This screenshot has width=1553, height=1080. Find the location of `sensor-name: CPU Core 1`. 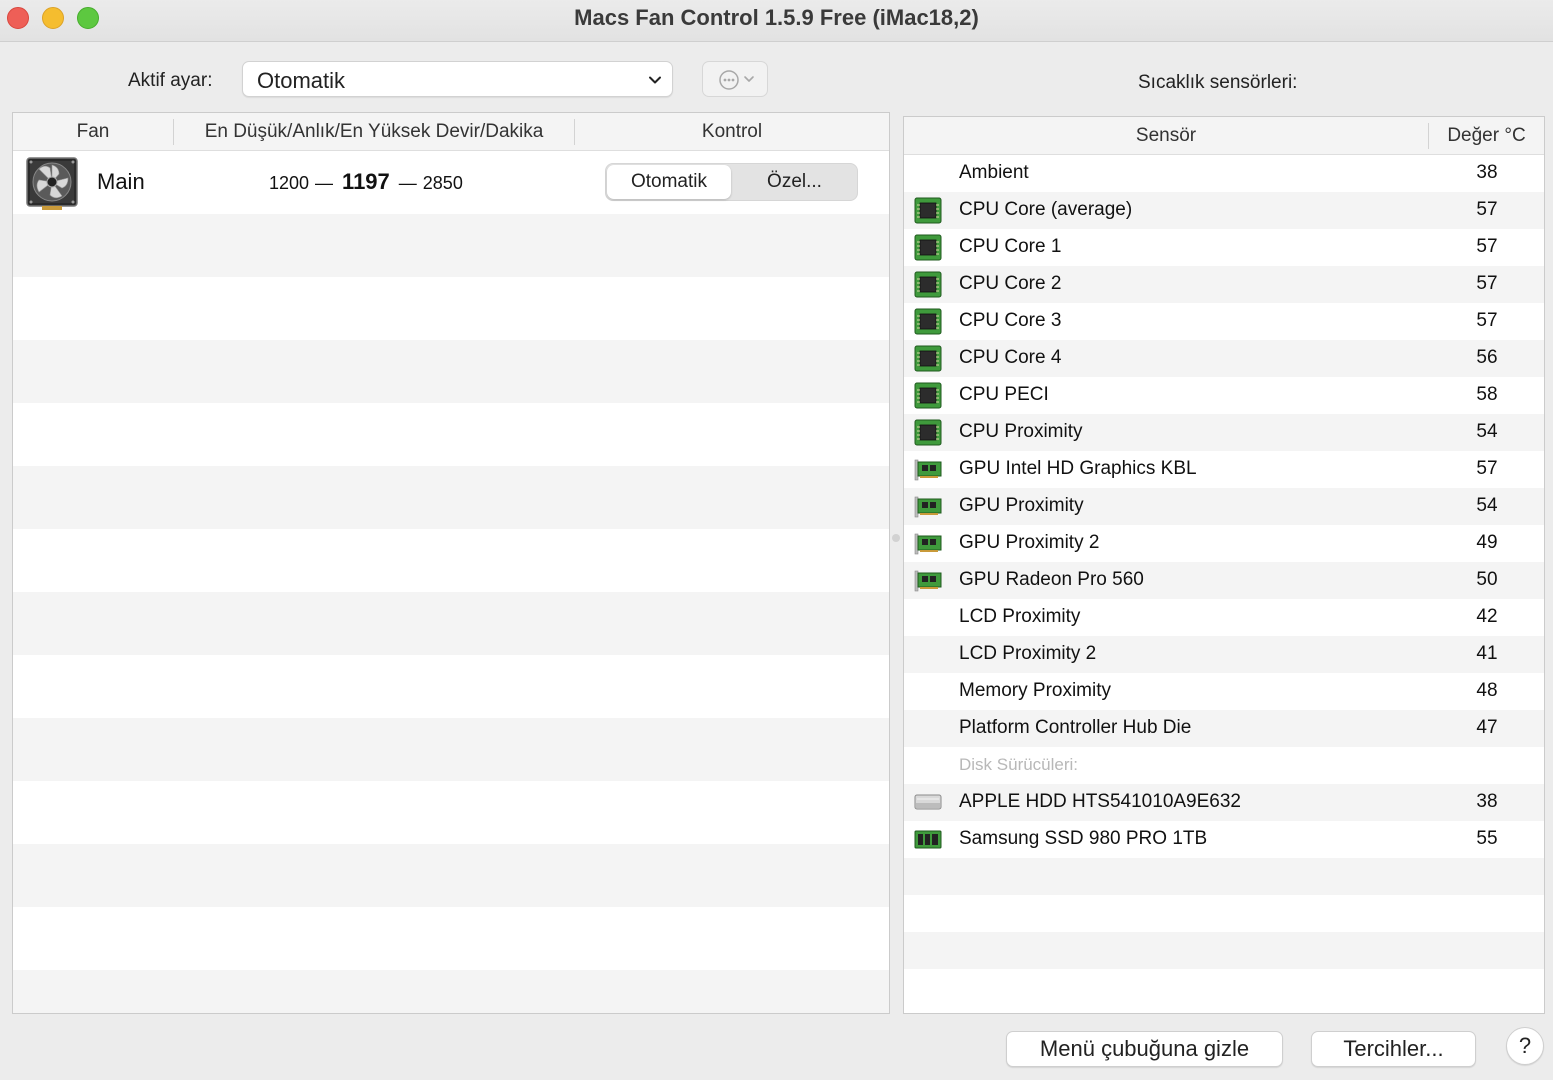

sensor-name: CPU Core 1 is located at coordinates (1010, 246).